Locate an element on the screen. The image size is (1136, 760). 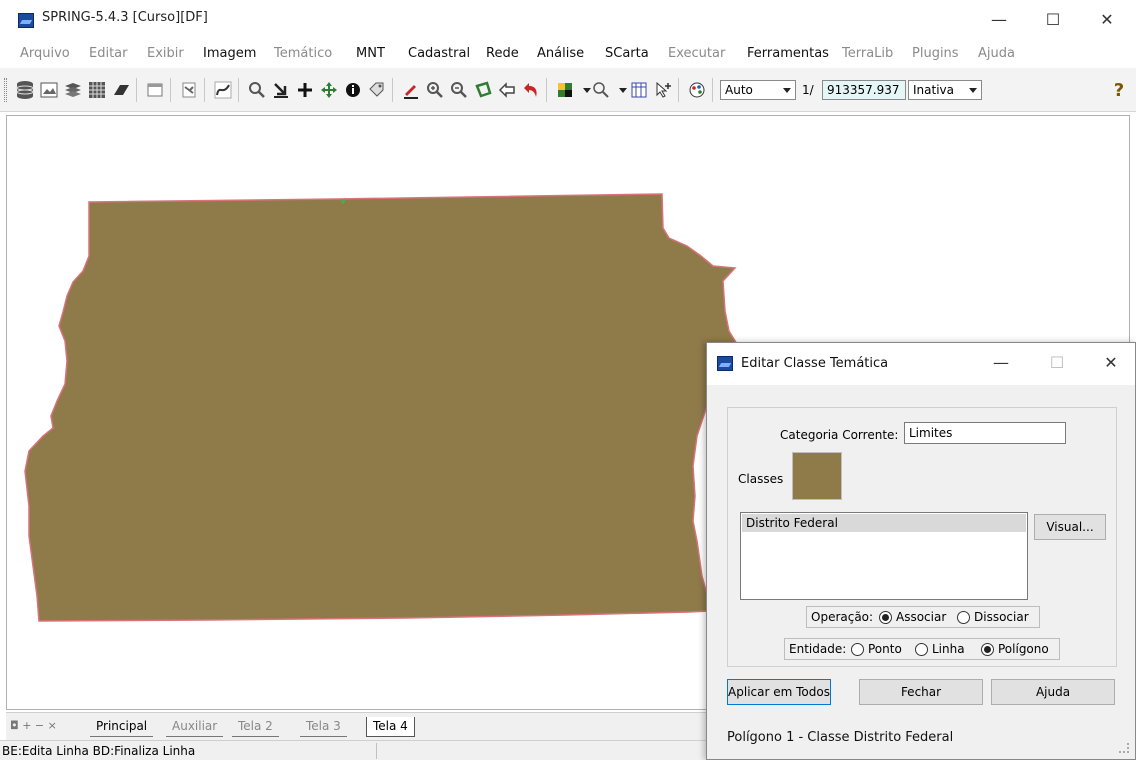
radio-linha-label: Linha is located at coordinates (948, 649).